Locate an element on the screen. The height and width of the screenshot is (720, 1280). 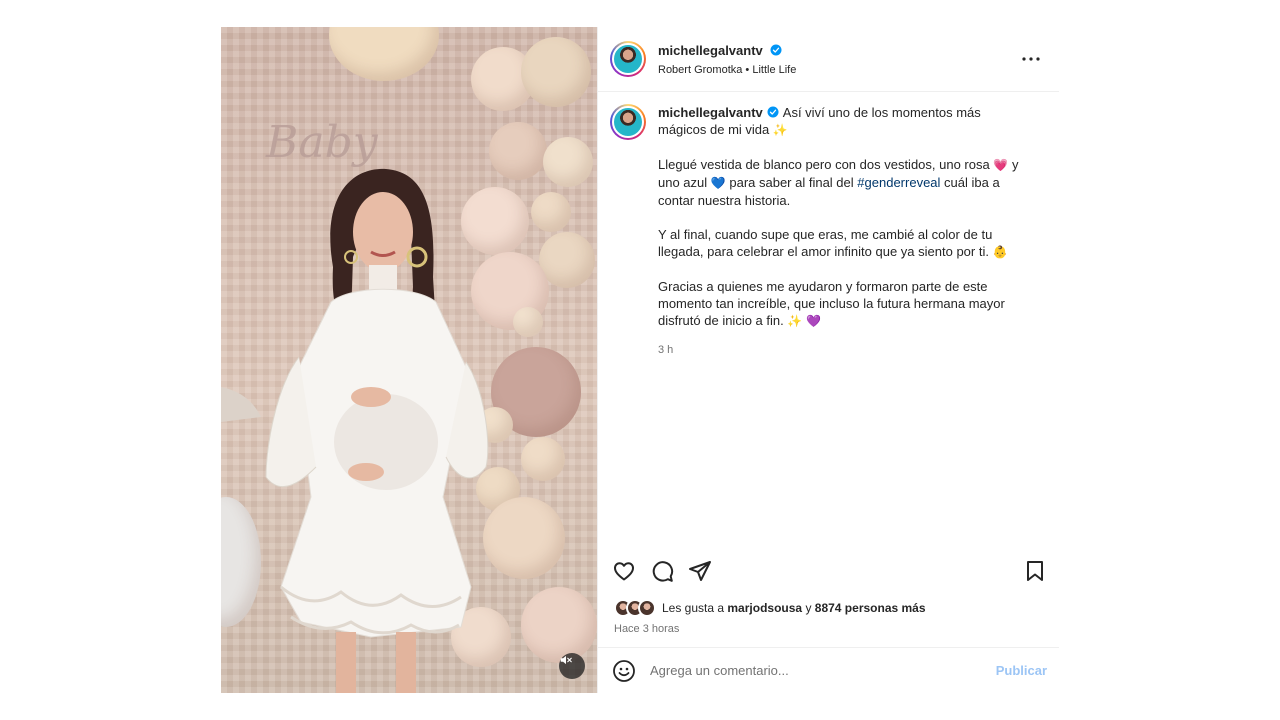
publish-button: Publicar is located at coordinates (1021, 670).